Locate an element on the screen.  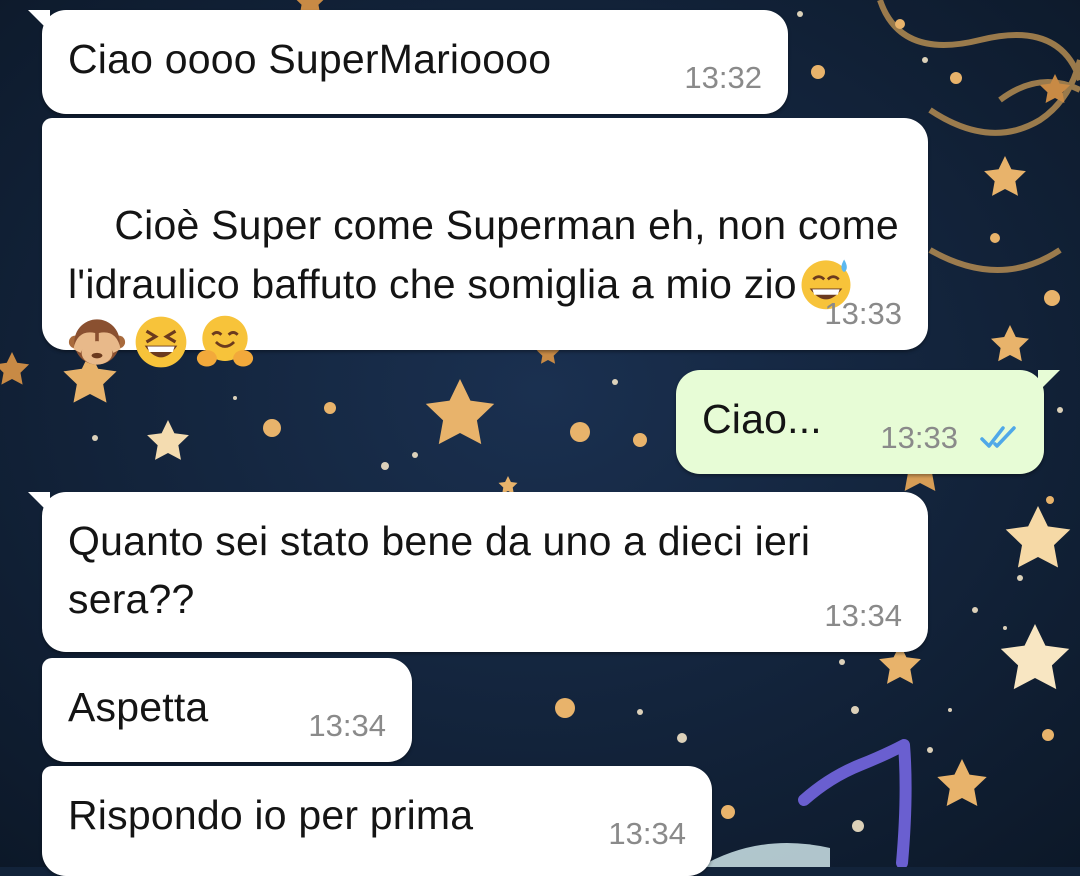
message-text: Rispondo io per prima is located at coordinates (271, 815).